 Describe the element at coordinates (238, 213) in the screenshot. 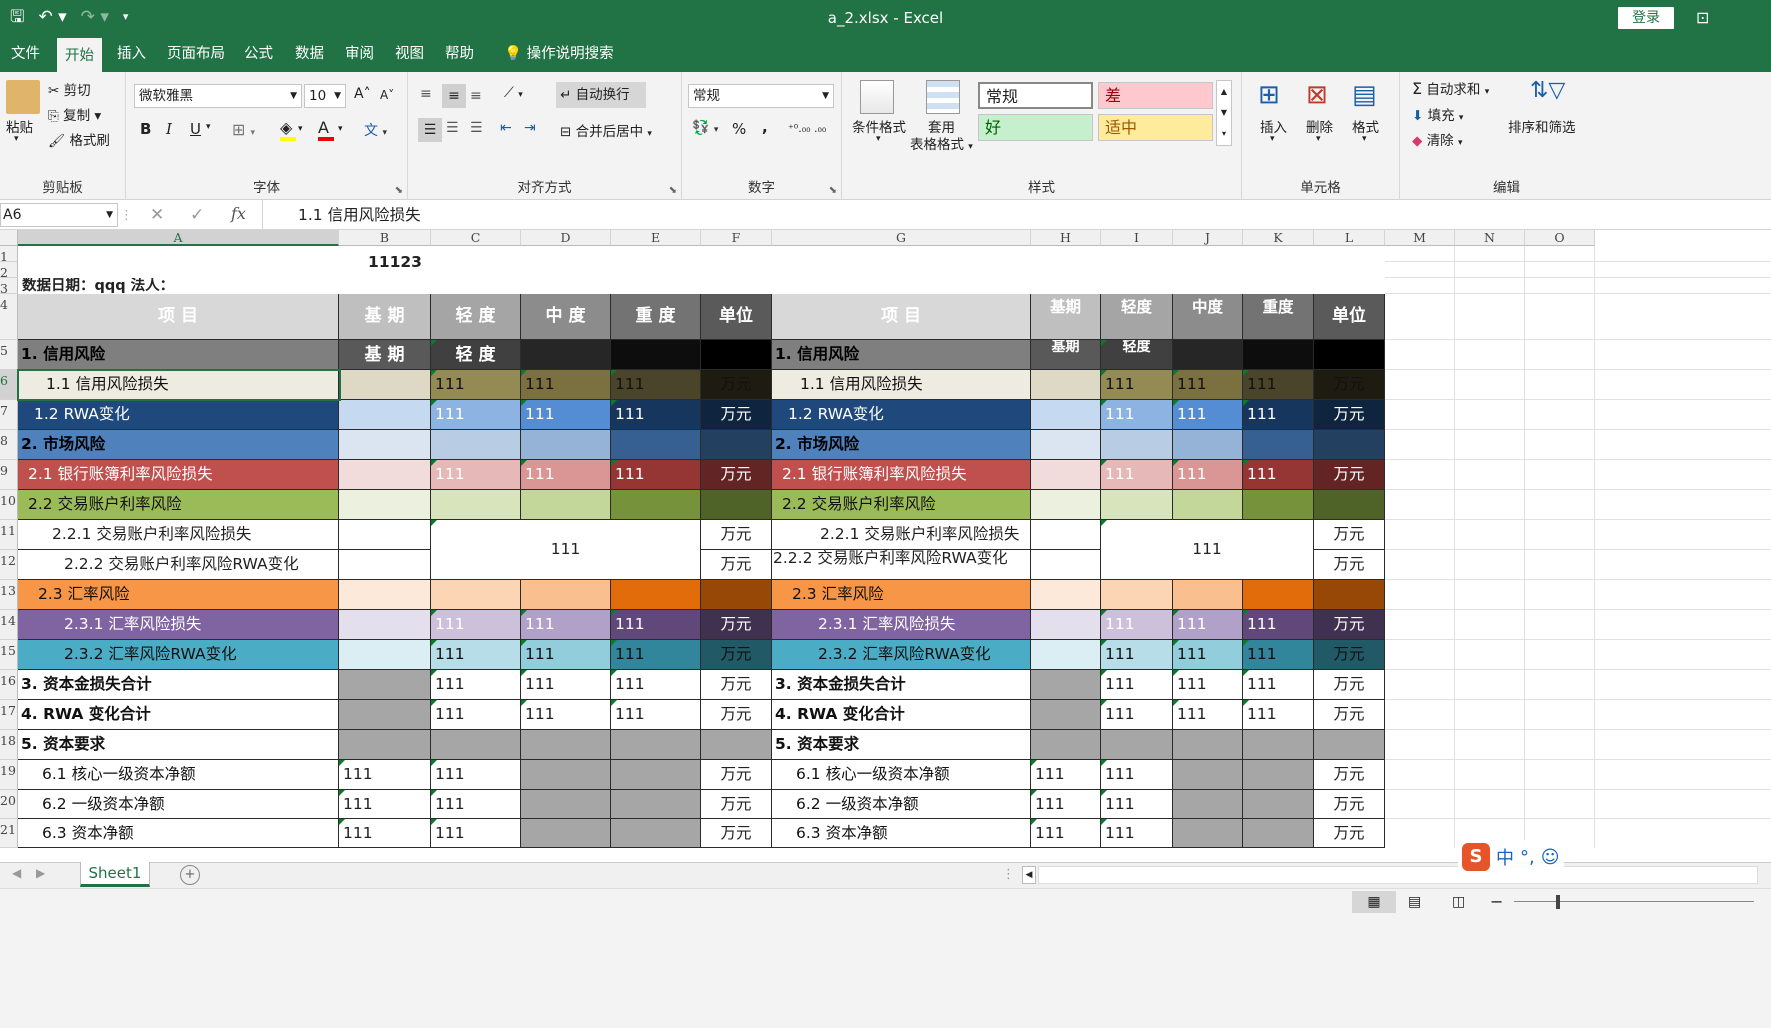

I see `insert-function-icon: fx` at that location.